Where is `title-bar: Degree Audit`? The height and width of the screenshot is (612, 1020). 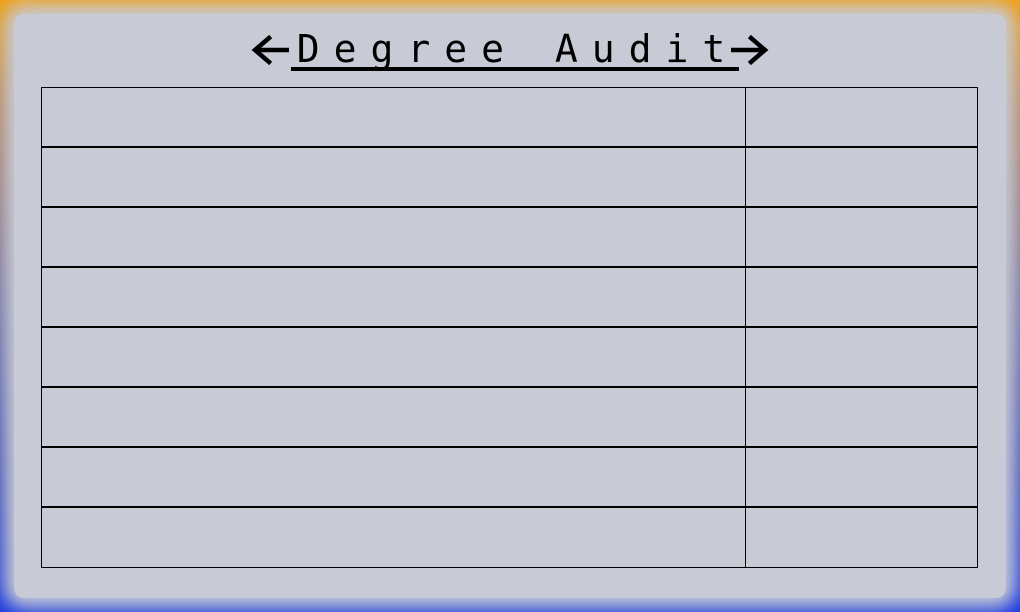
title-bar: Degree Audit is located at coordinates (510, 50).